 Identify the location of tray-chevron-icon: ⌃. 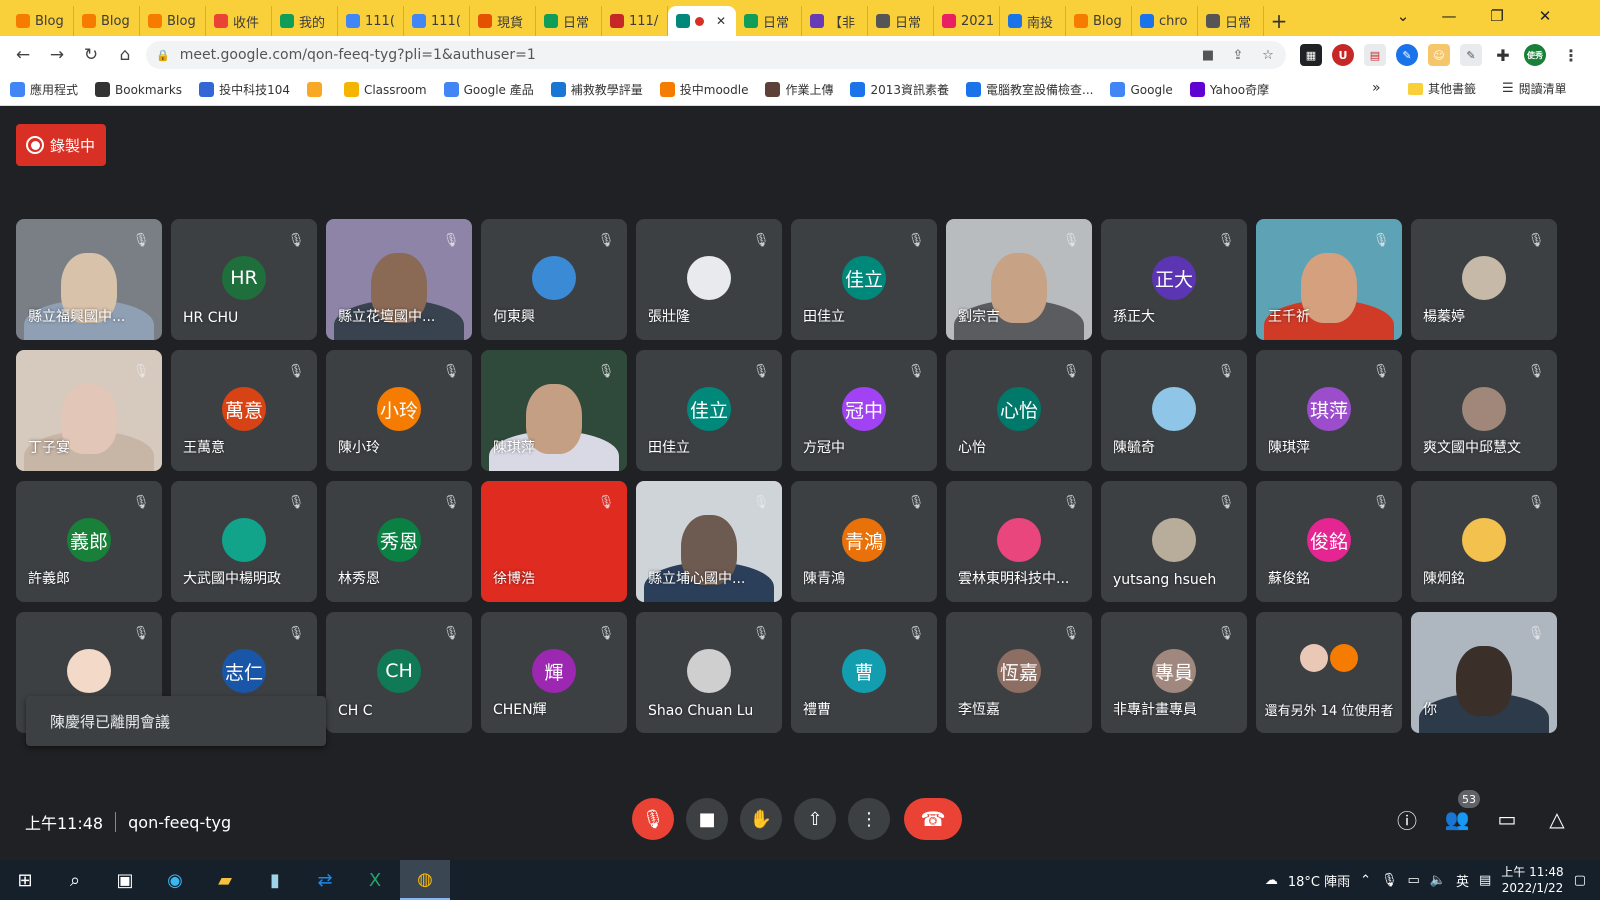
(1365, 880).